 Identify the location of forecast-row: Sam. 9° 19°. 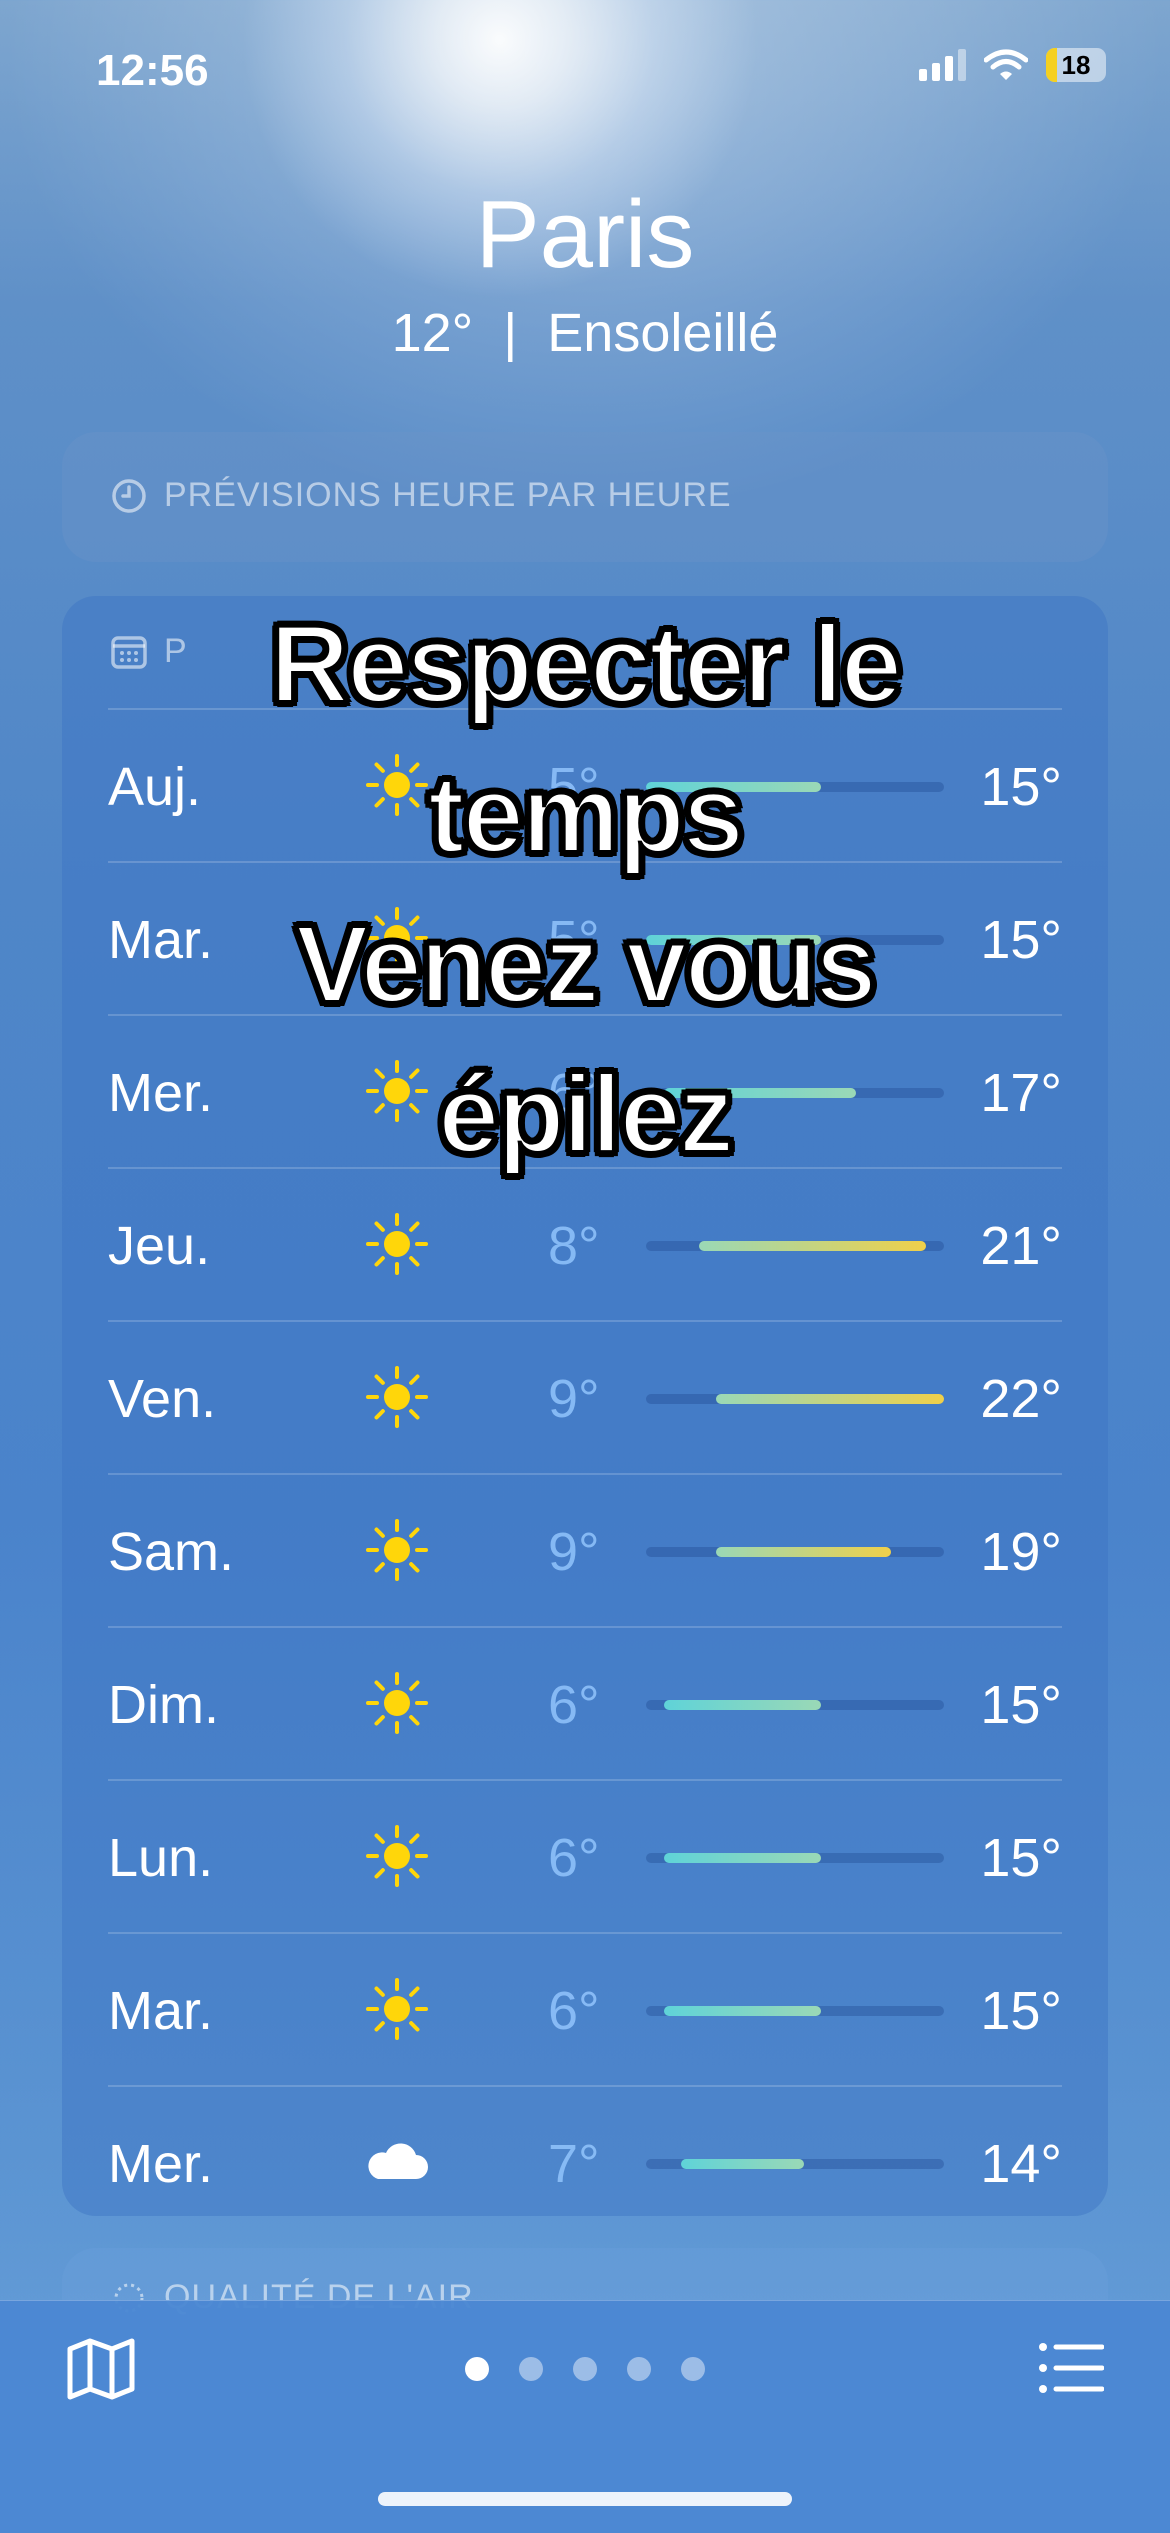
(585, 1549).